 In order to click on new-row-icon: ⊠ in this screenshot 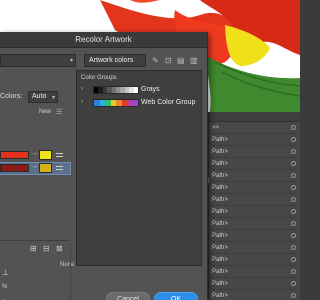, I will do `click(59, 248)`.